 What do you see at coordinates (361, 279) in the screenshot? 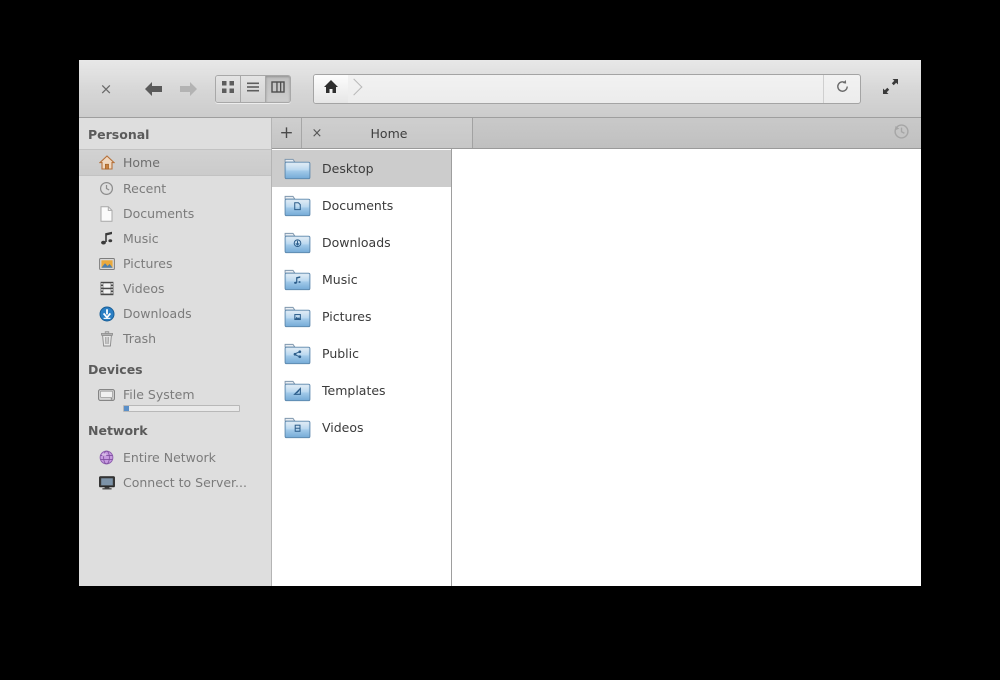
I see `file-list-row: Music` at bounding box center [361, 279].